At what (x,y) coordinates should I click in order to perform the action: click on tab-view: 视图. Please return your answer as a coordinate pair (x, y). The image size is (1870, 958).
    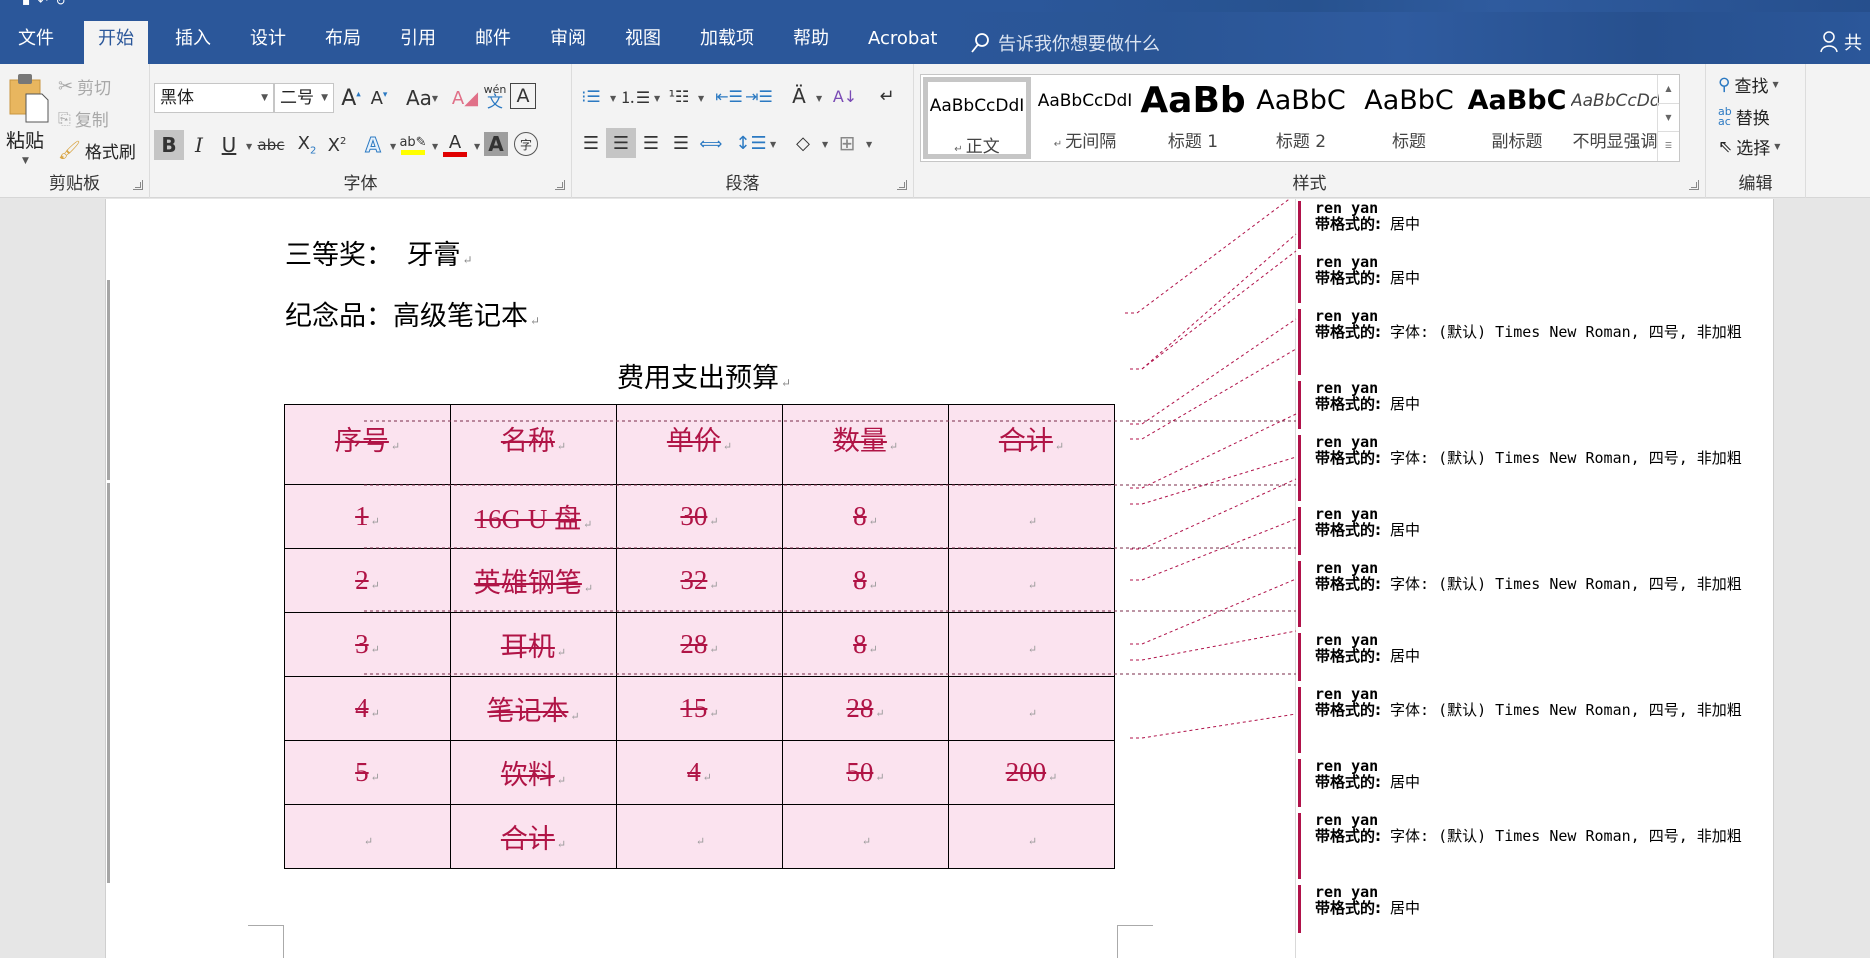
    Looking at the image, I should click on (643, 42).